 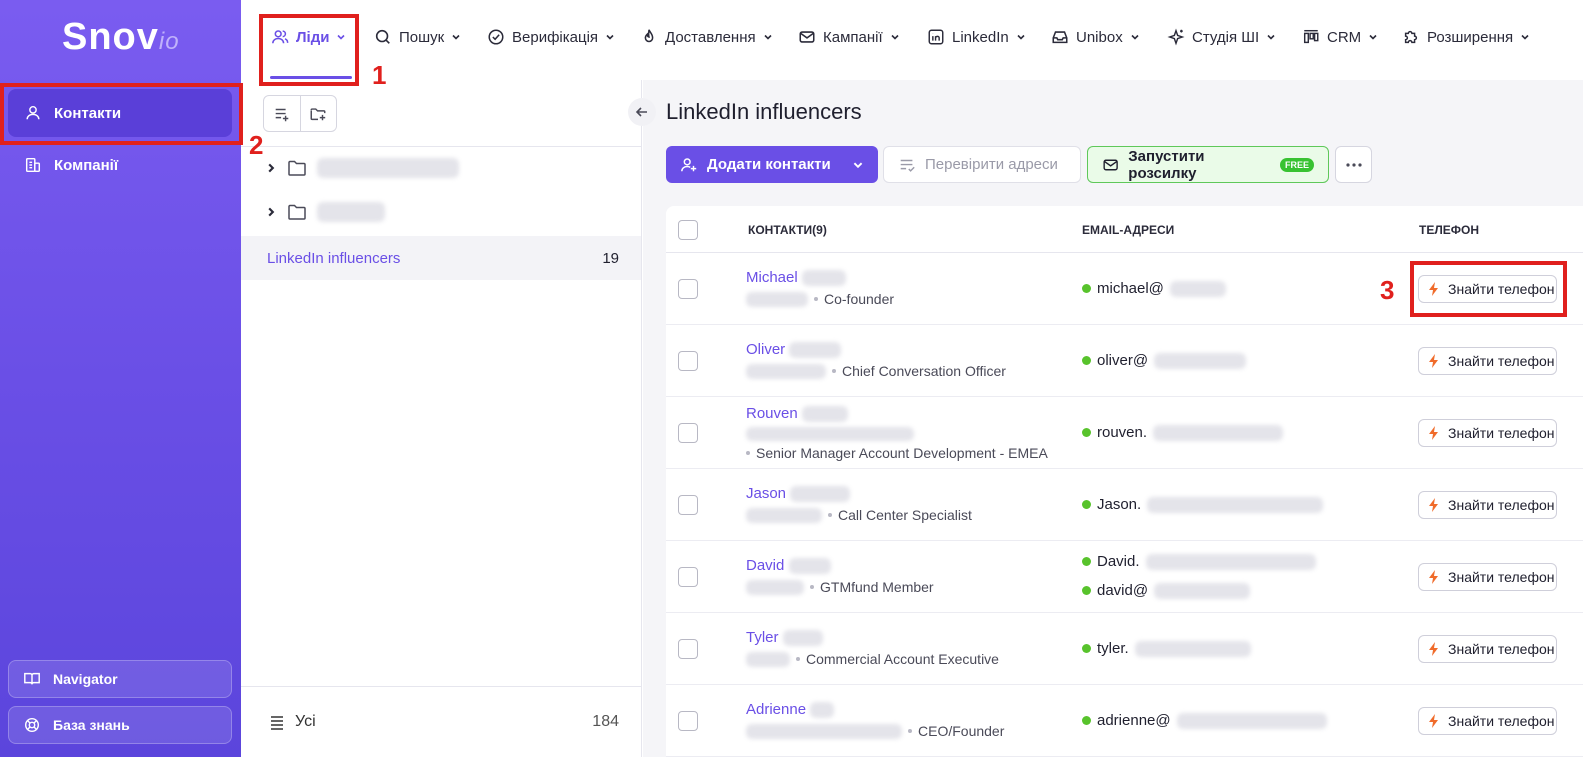 What do you see at coordinates (1466, 37) in the screenshot?
I see `nav-extensions: Розширення` at bounding box center [1466, 37].